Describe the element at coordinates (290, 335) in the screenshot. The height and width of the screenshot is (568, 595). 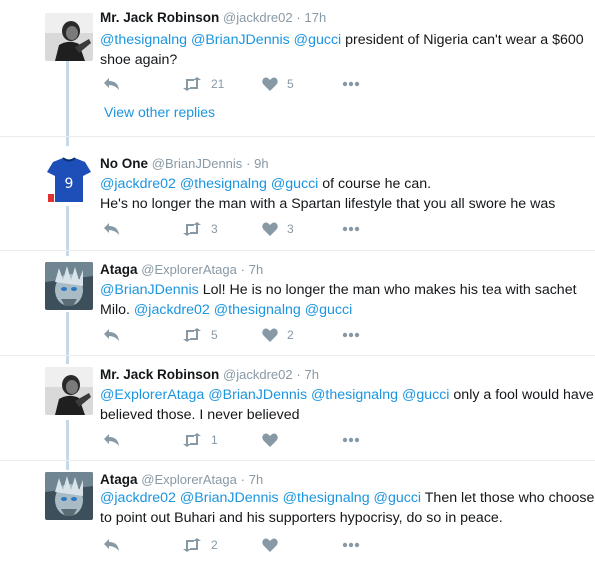
I see `like-count: 2` at that location.